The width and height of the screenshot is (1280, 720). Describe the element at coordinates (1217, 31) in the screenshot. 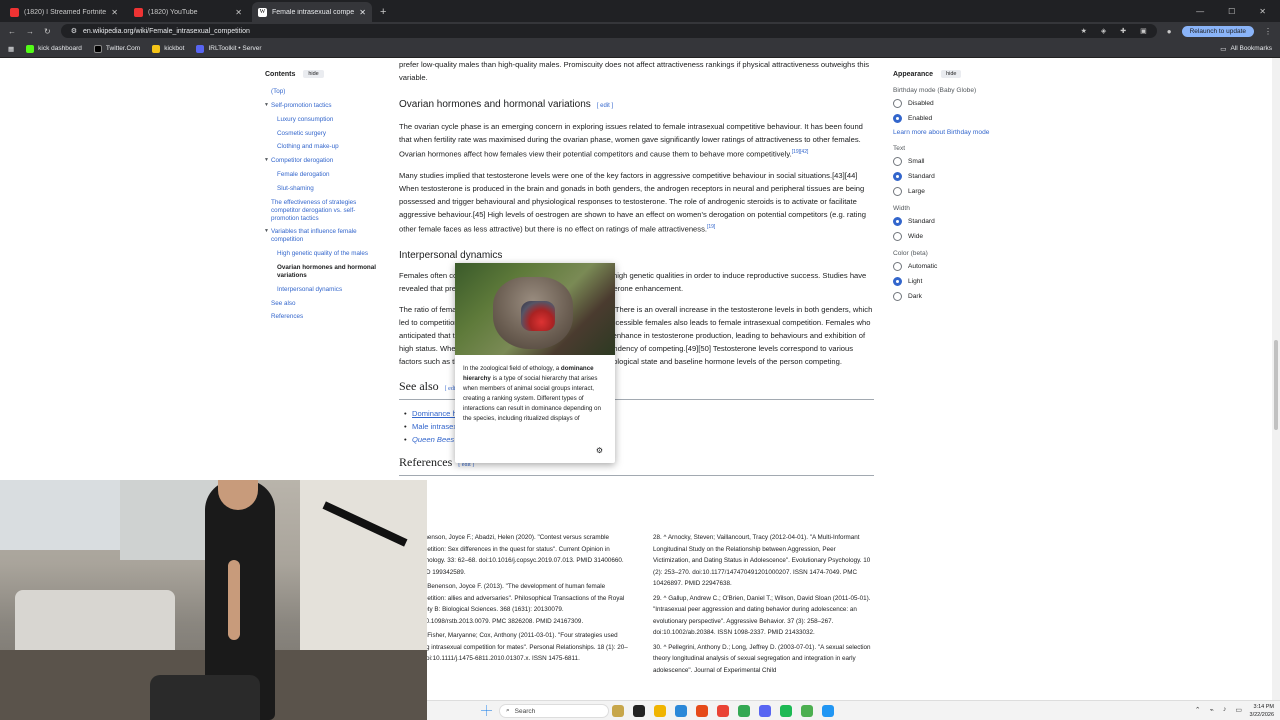

I see `relaunch-button: Relaunch to update` at that location.